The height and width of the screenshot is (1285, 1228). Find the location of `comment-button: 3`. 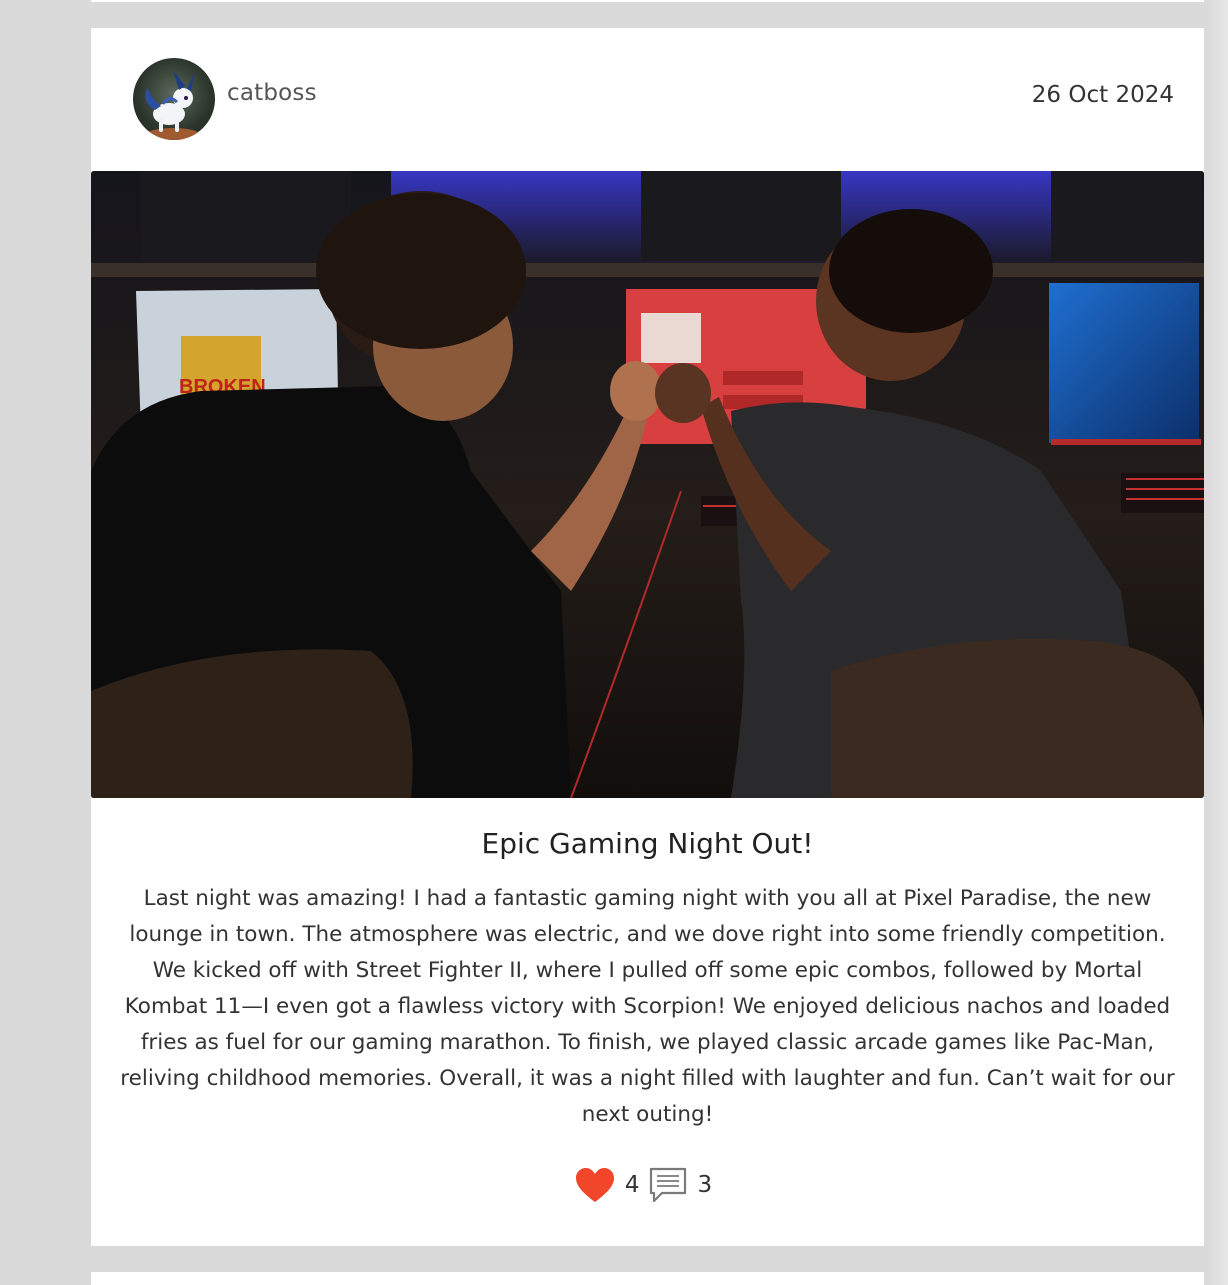

comment-button: 3 is located at coordinates (684, 1185).